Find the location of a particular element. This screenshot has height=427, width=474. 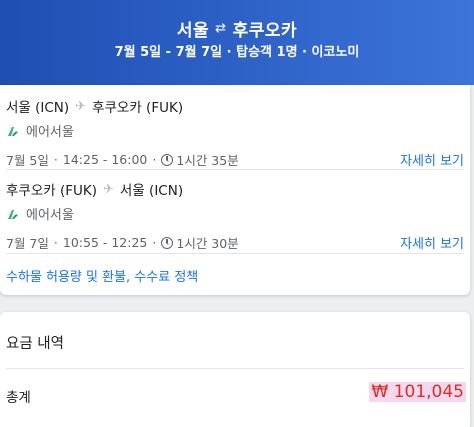

policy-link: 수하물 허용량 및 환불, 수수료 정책 is located at coordinates (102, 275).